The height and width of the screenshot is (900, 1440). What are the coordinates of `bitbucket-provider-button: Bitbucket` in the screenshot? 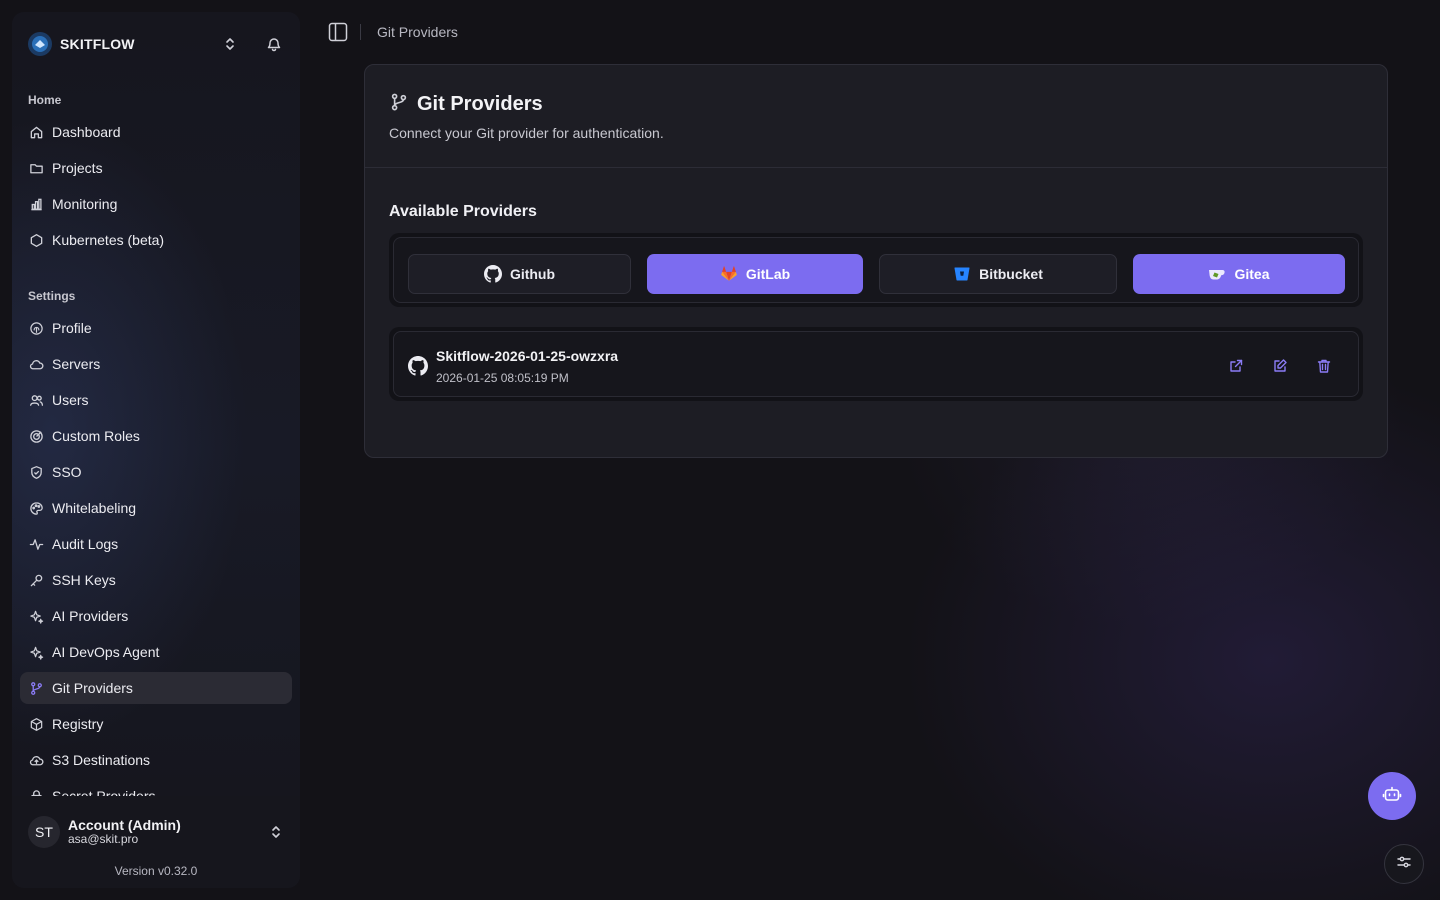 It's located at (998, 274).